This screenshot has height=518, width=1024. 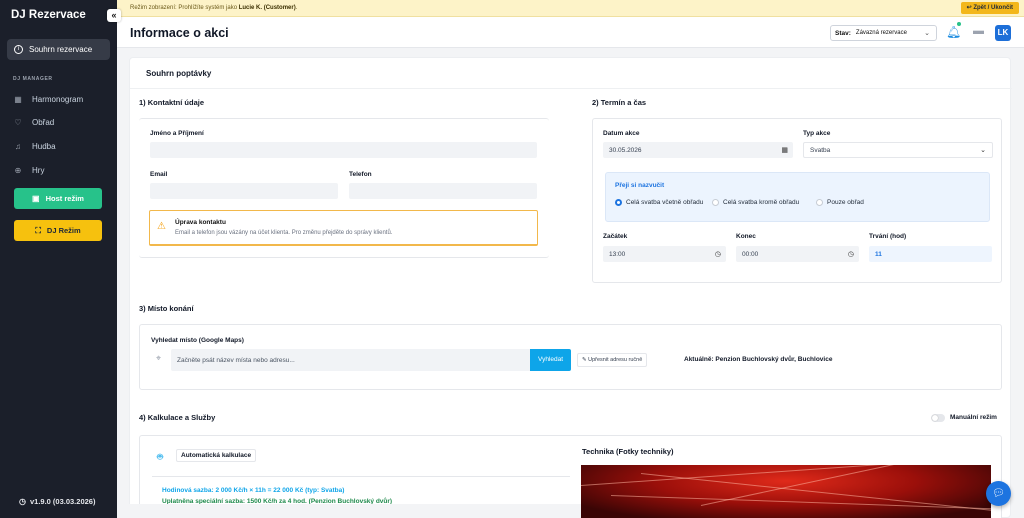 I want to click on tech-title: Technika (Fotky techniky), so click(x=628, y=451).